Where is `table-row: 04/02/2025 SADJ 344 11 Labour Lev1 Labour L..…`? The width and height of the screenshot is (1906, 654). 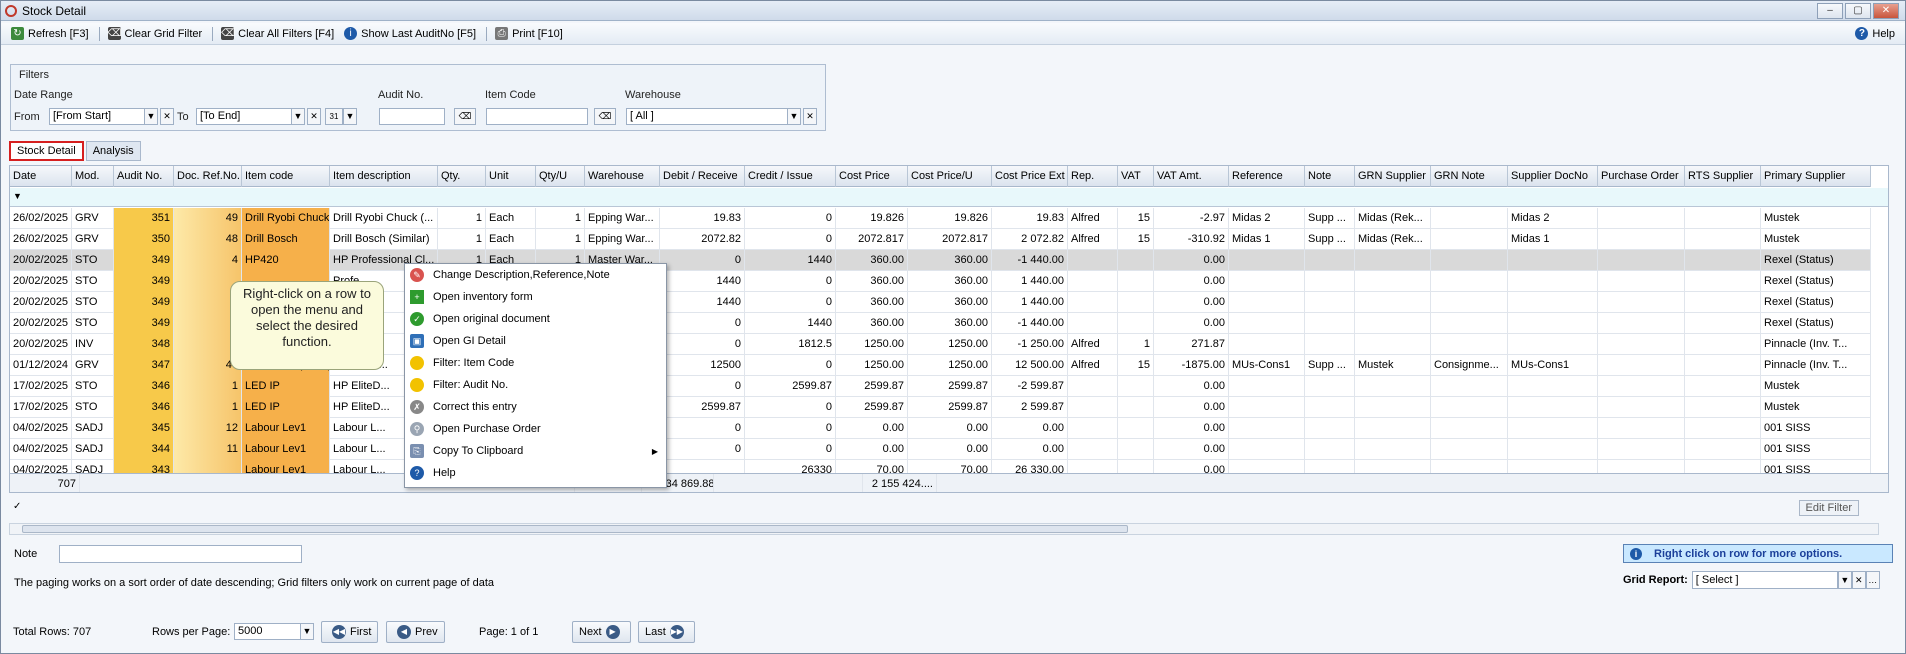 table-row: 04/02/2025 SADJ 344 11 Labour Lev1 Labour L..… is located at coordinates (940, 449).